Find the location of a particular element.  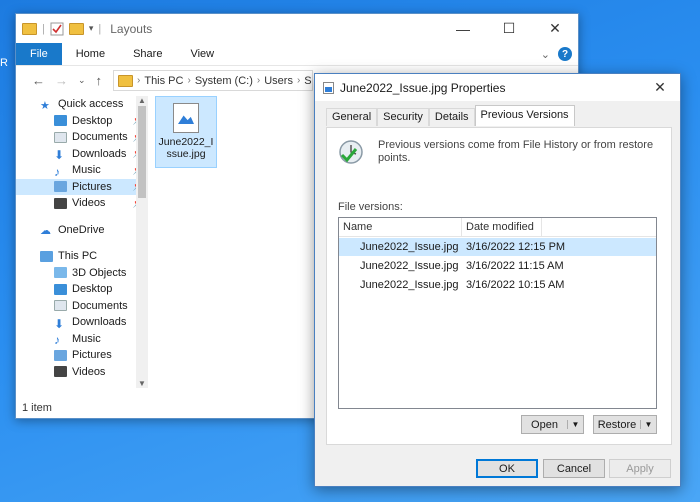

tab-share: Share is located at coordinates (147, 54).